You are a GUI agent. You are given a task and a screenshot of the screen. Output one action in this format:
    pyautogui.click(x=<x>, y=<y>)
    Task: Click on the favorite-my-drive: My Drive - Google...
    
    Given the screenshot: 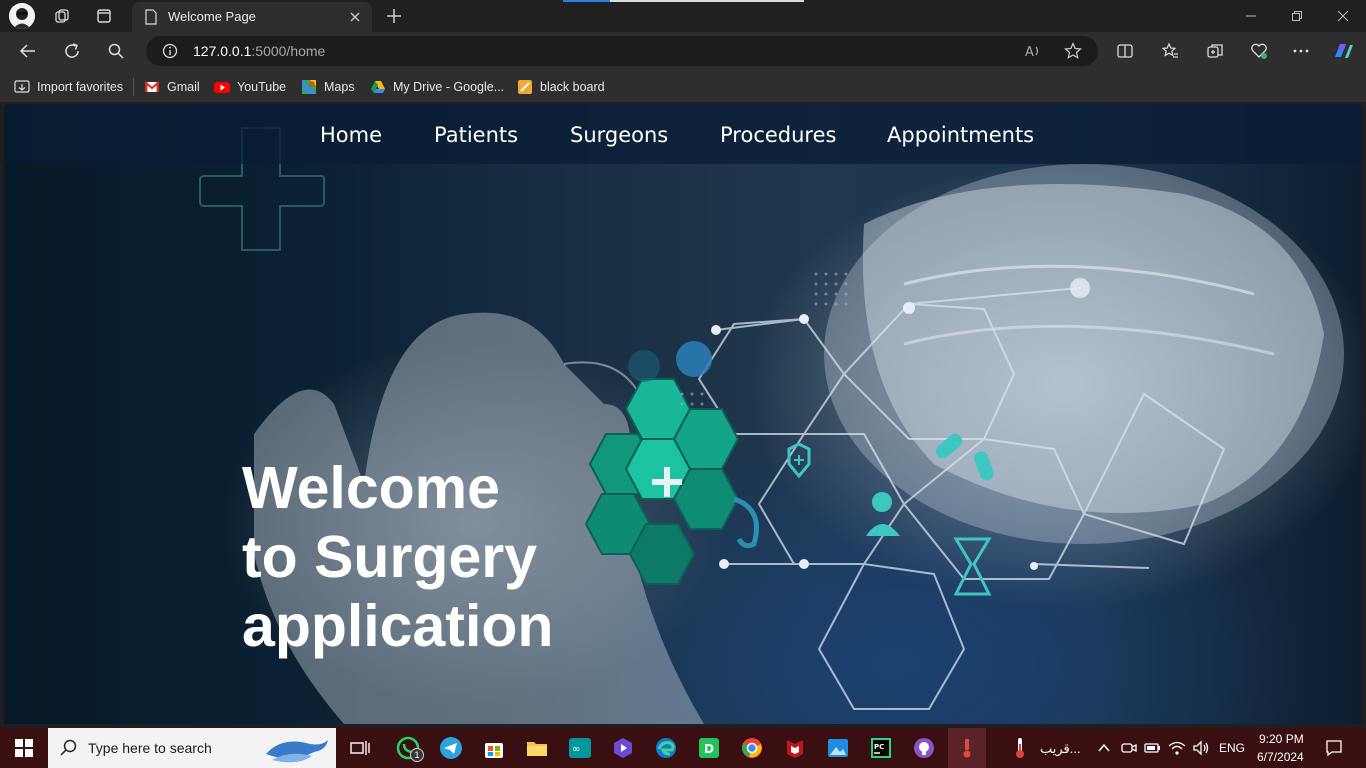 What is the action you would take?
    pyautogui.click(x=437, y=87)
    